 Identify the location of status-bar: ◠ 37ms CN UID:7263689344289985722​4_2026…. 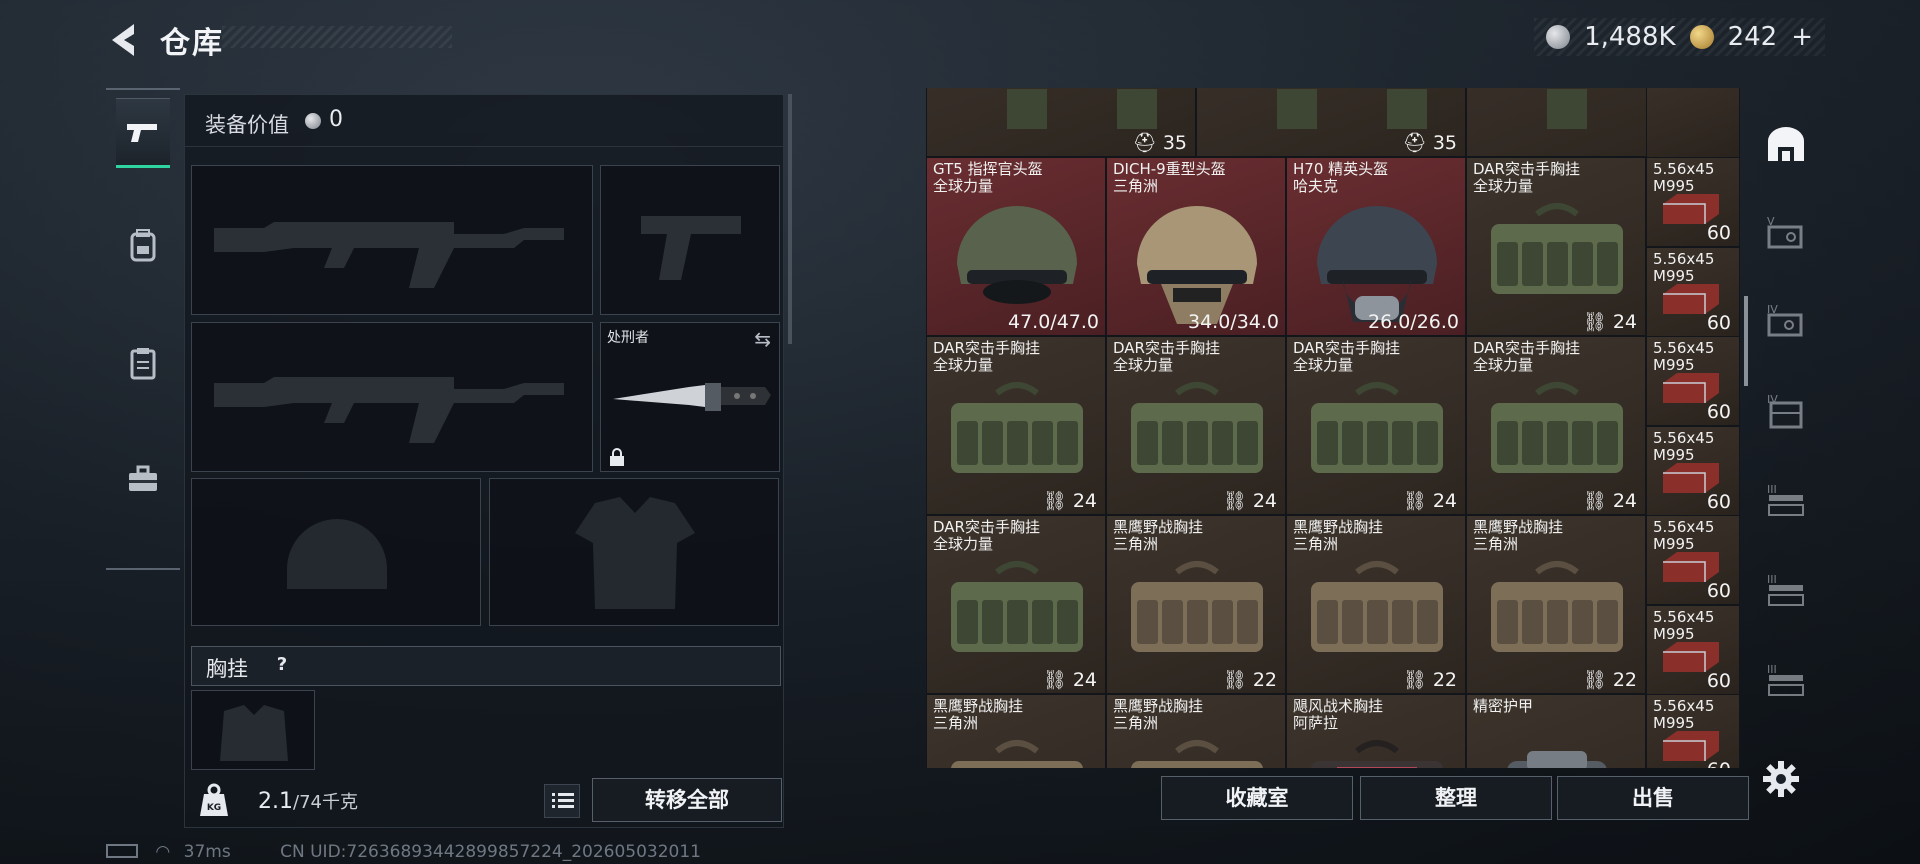
(403, 852).